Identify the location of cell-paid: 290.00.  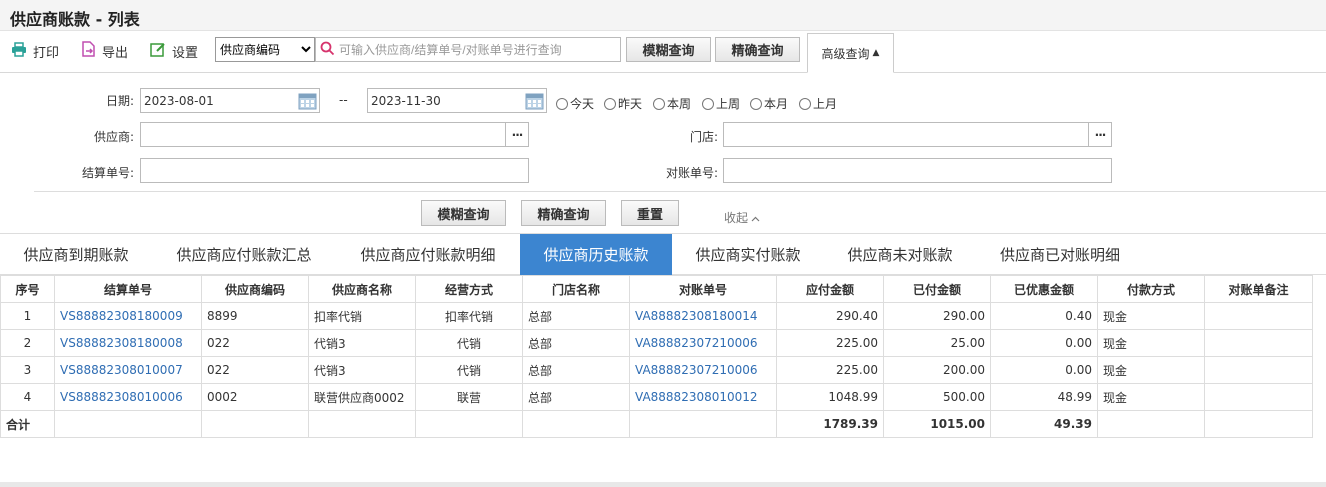
(937, 316).